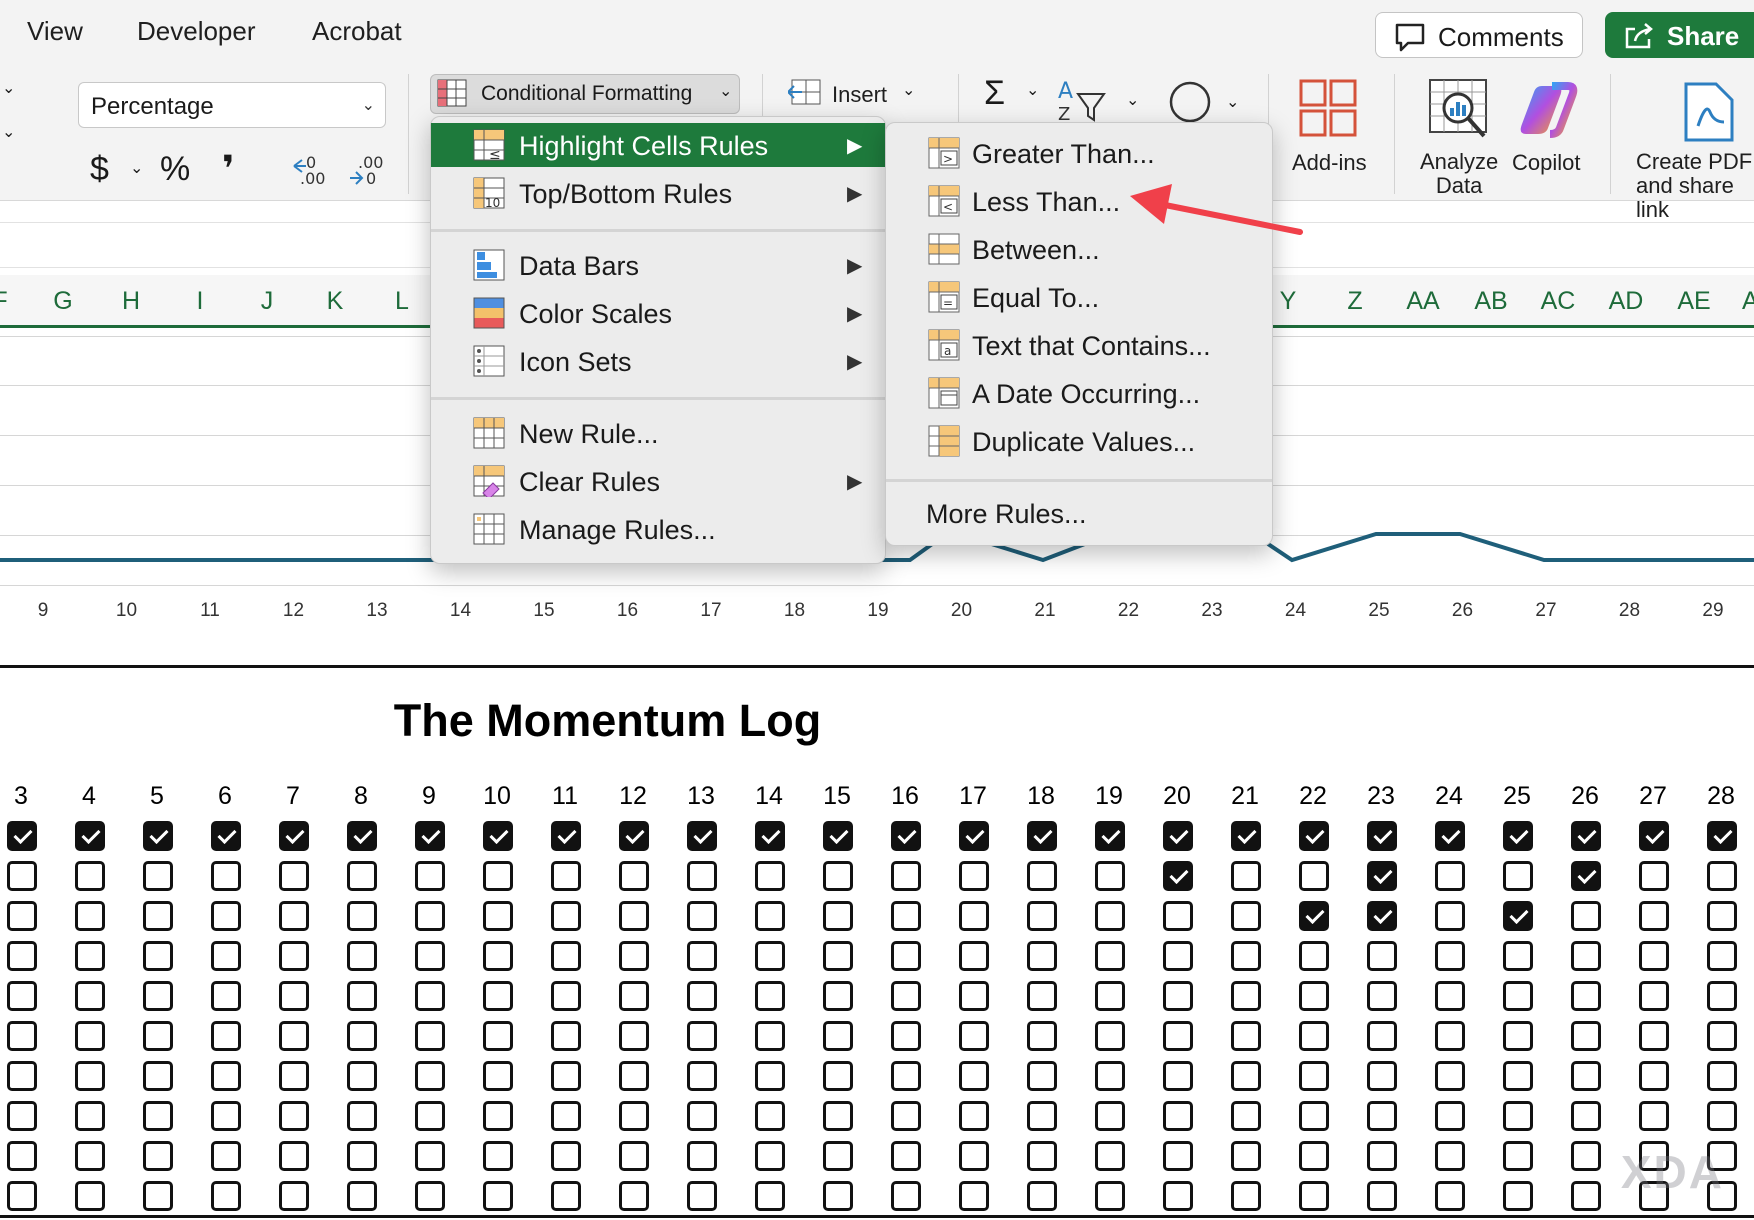 The image size is (1754, 1220). What do you see at coordinates (908, 90) in the screenshot?
I see `chevron-down-icon: ⌄` at bounding box center [908, 90].